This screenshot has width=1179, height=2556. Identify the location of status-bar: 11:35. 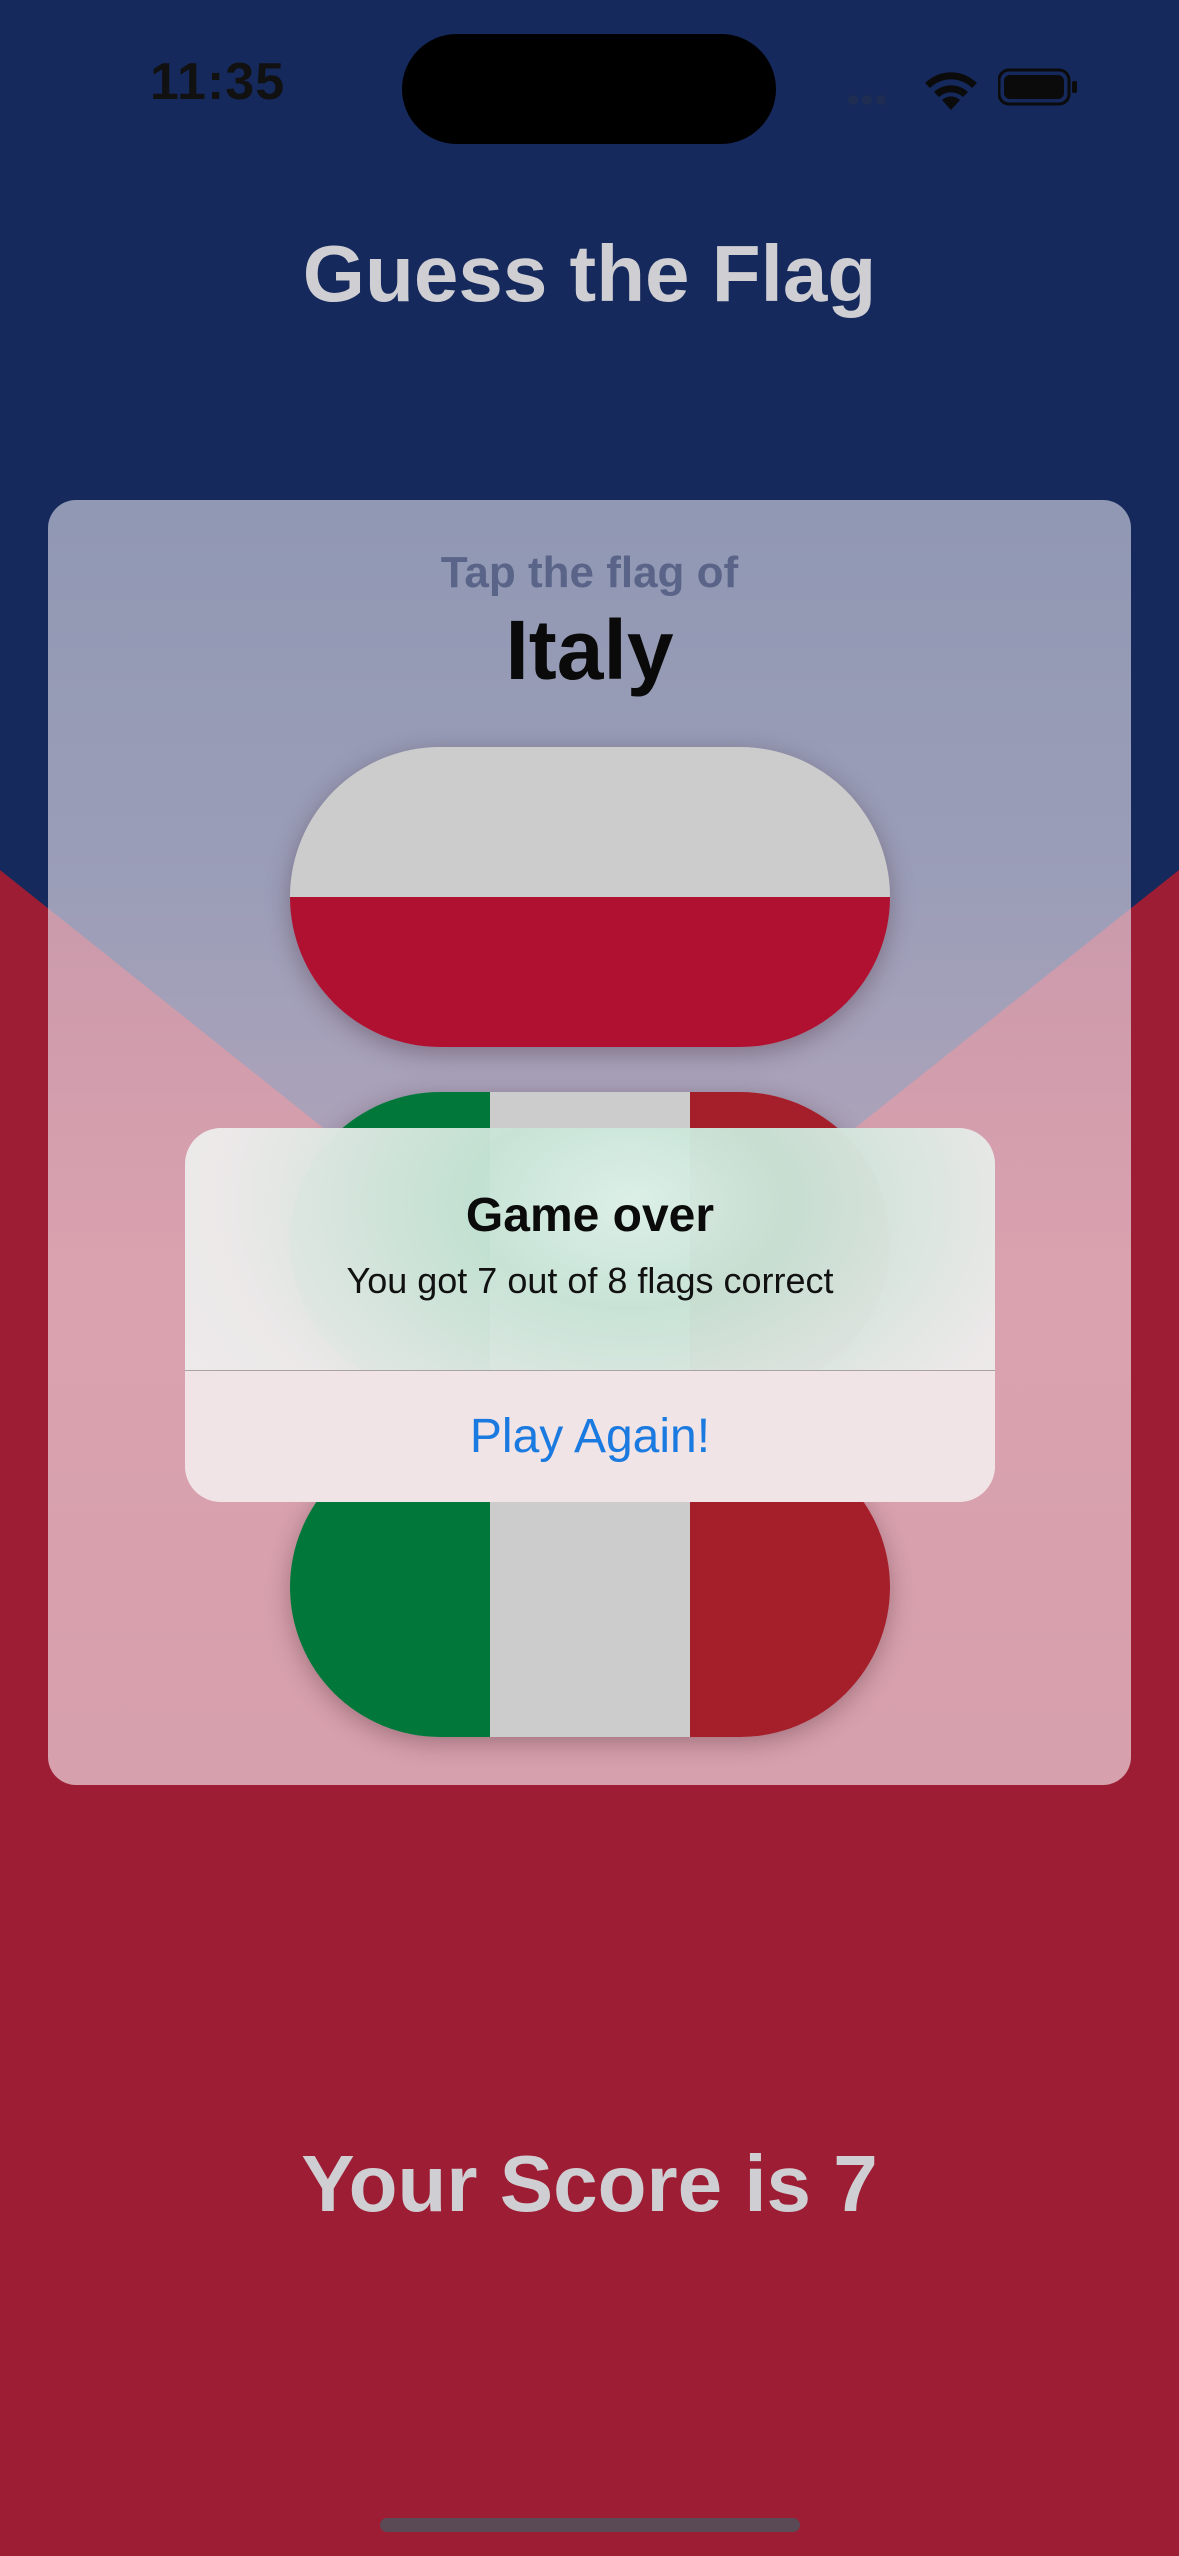
(589, 85).